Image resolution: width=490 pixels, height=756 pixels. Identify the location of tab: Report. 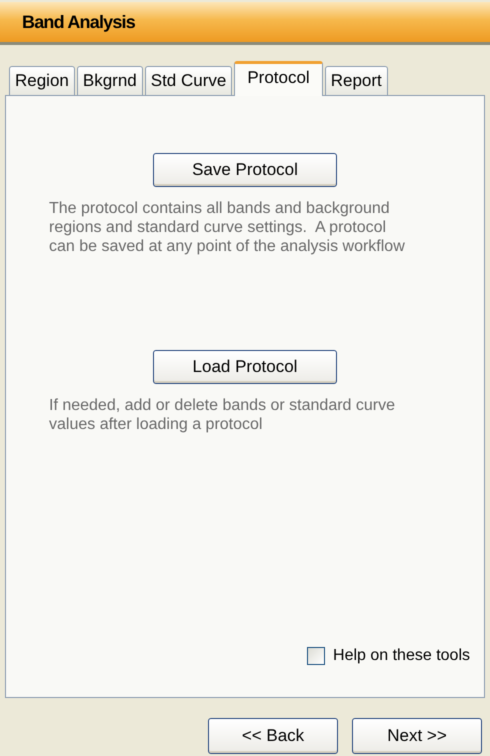
(356, 80).